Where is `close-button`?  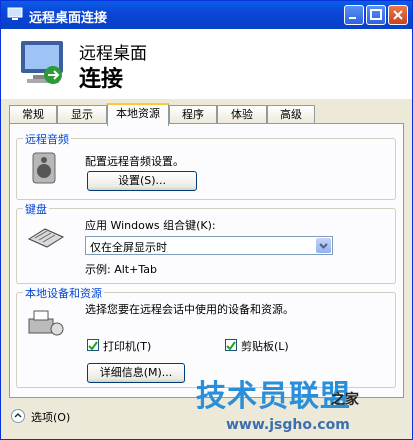 close-button is located at coordinates (398, 15).